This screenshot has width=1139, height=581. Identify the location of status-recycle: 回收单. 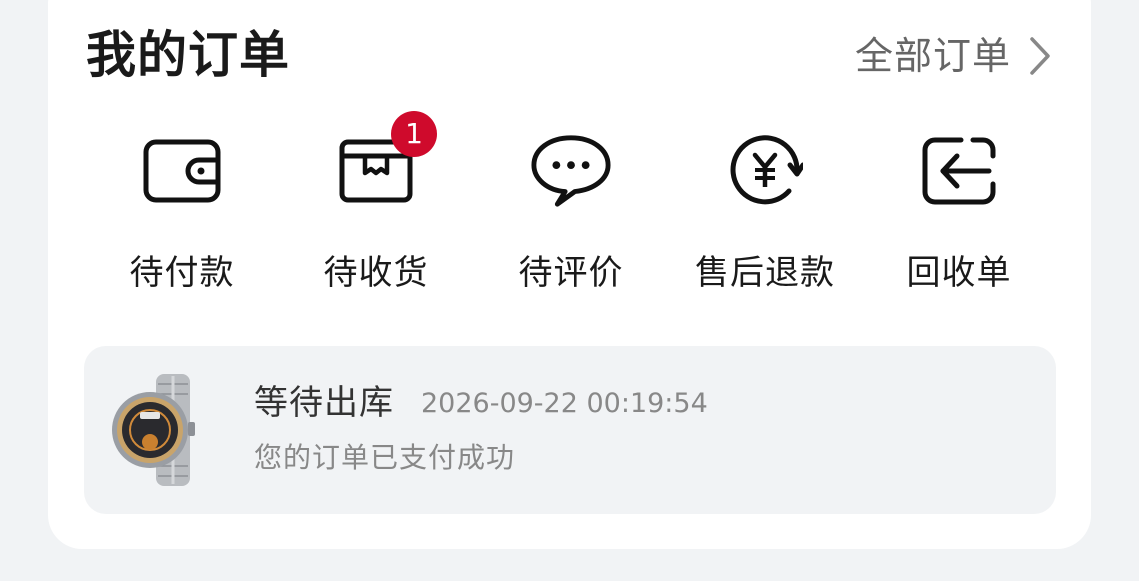
(959, 213).